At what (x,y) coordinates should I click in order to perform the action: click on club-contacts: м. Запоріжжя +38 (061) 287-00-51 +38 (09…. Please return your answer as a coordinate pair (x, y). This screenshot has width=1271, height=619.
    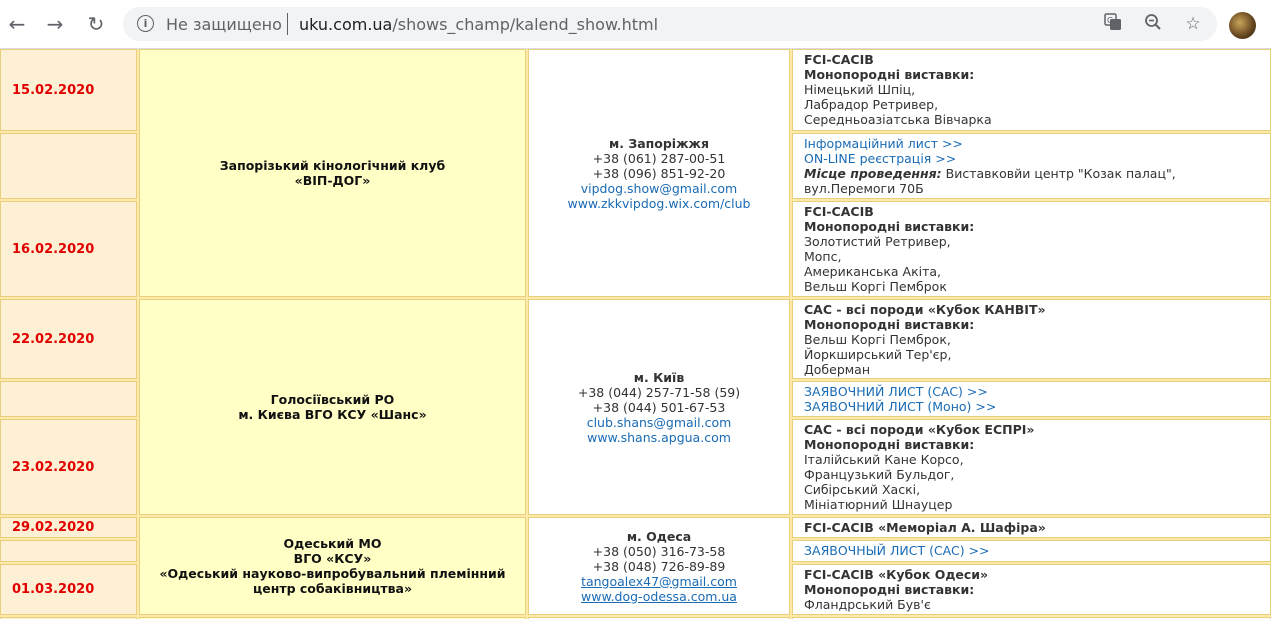
    Looking at the image, I should click on (659, 173).